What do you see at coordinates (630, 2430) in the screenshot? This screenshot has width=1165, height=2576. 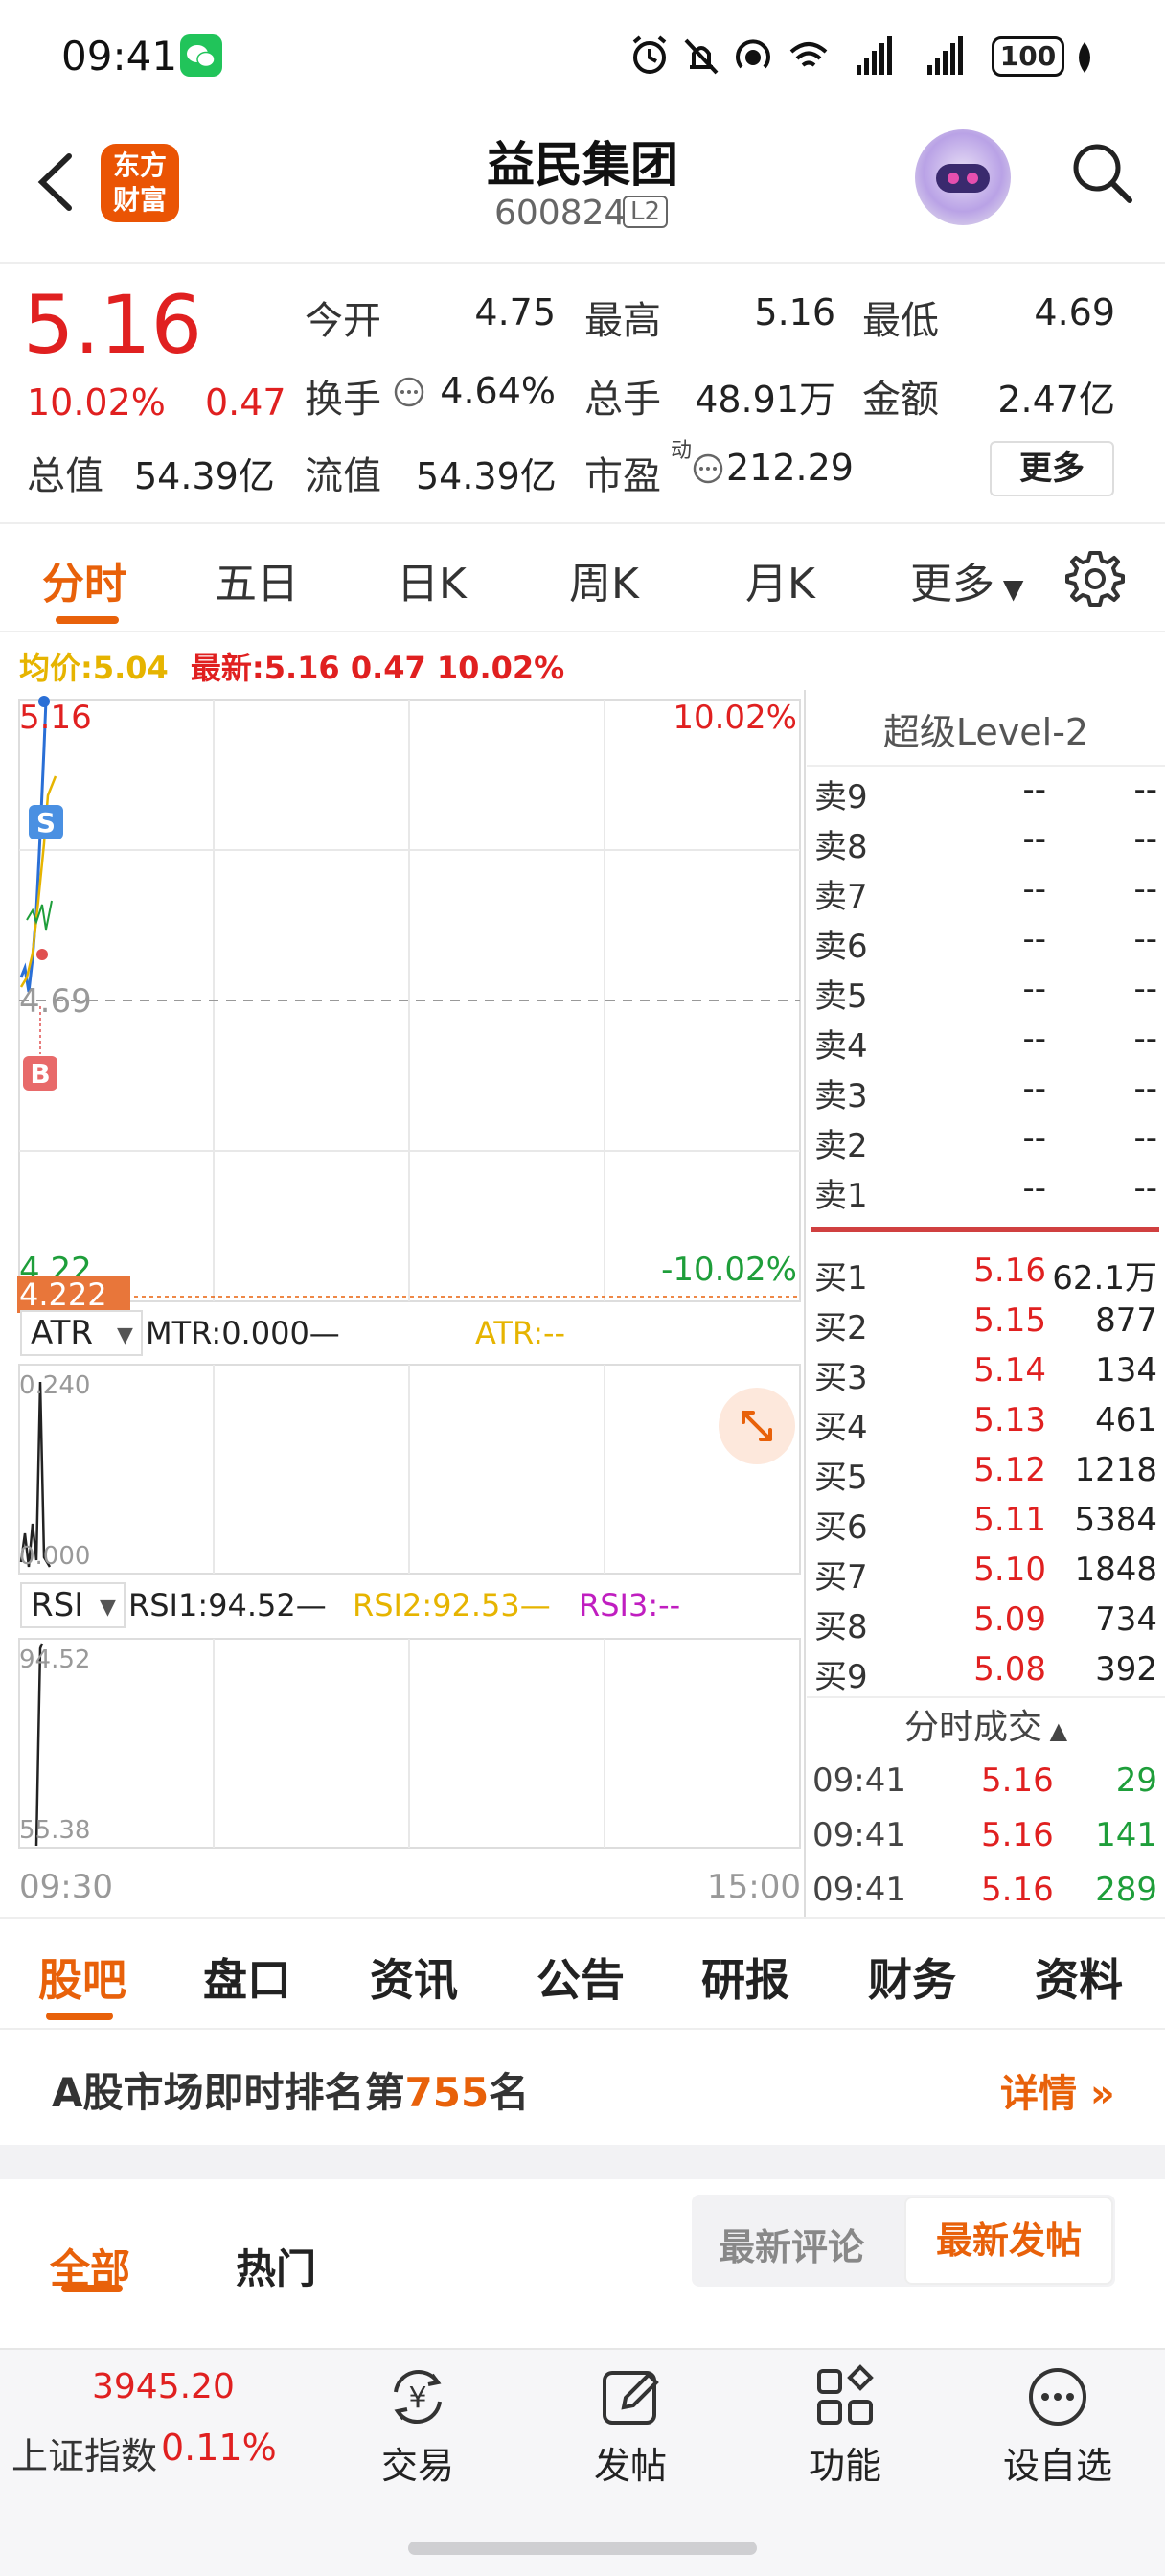 I see `nav-post-button: 发帖` at bounding box center [630, 2430].